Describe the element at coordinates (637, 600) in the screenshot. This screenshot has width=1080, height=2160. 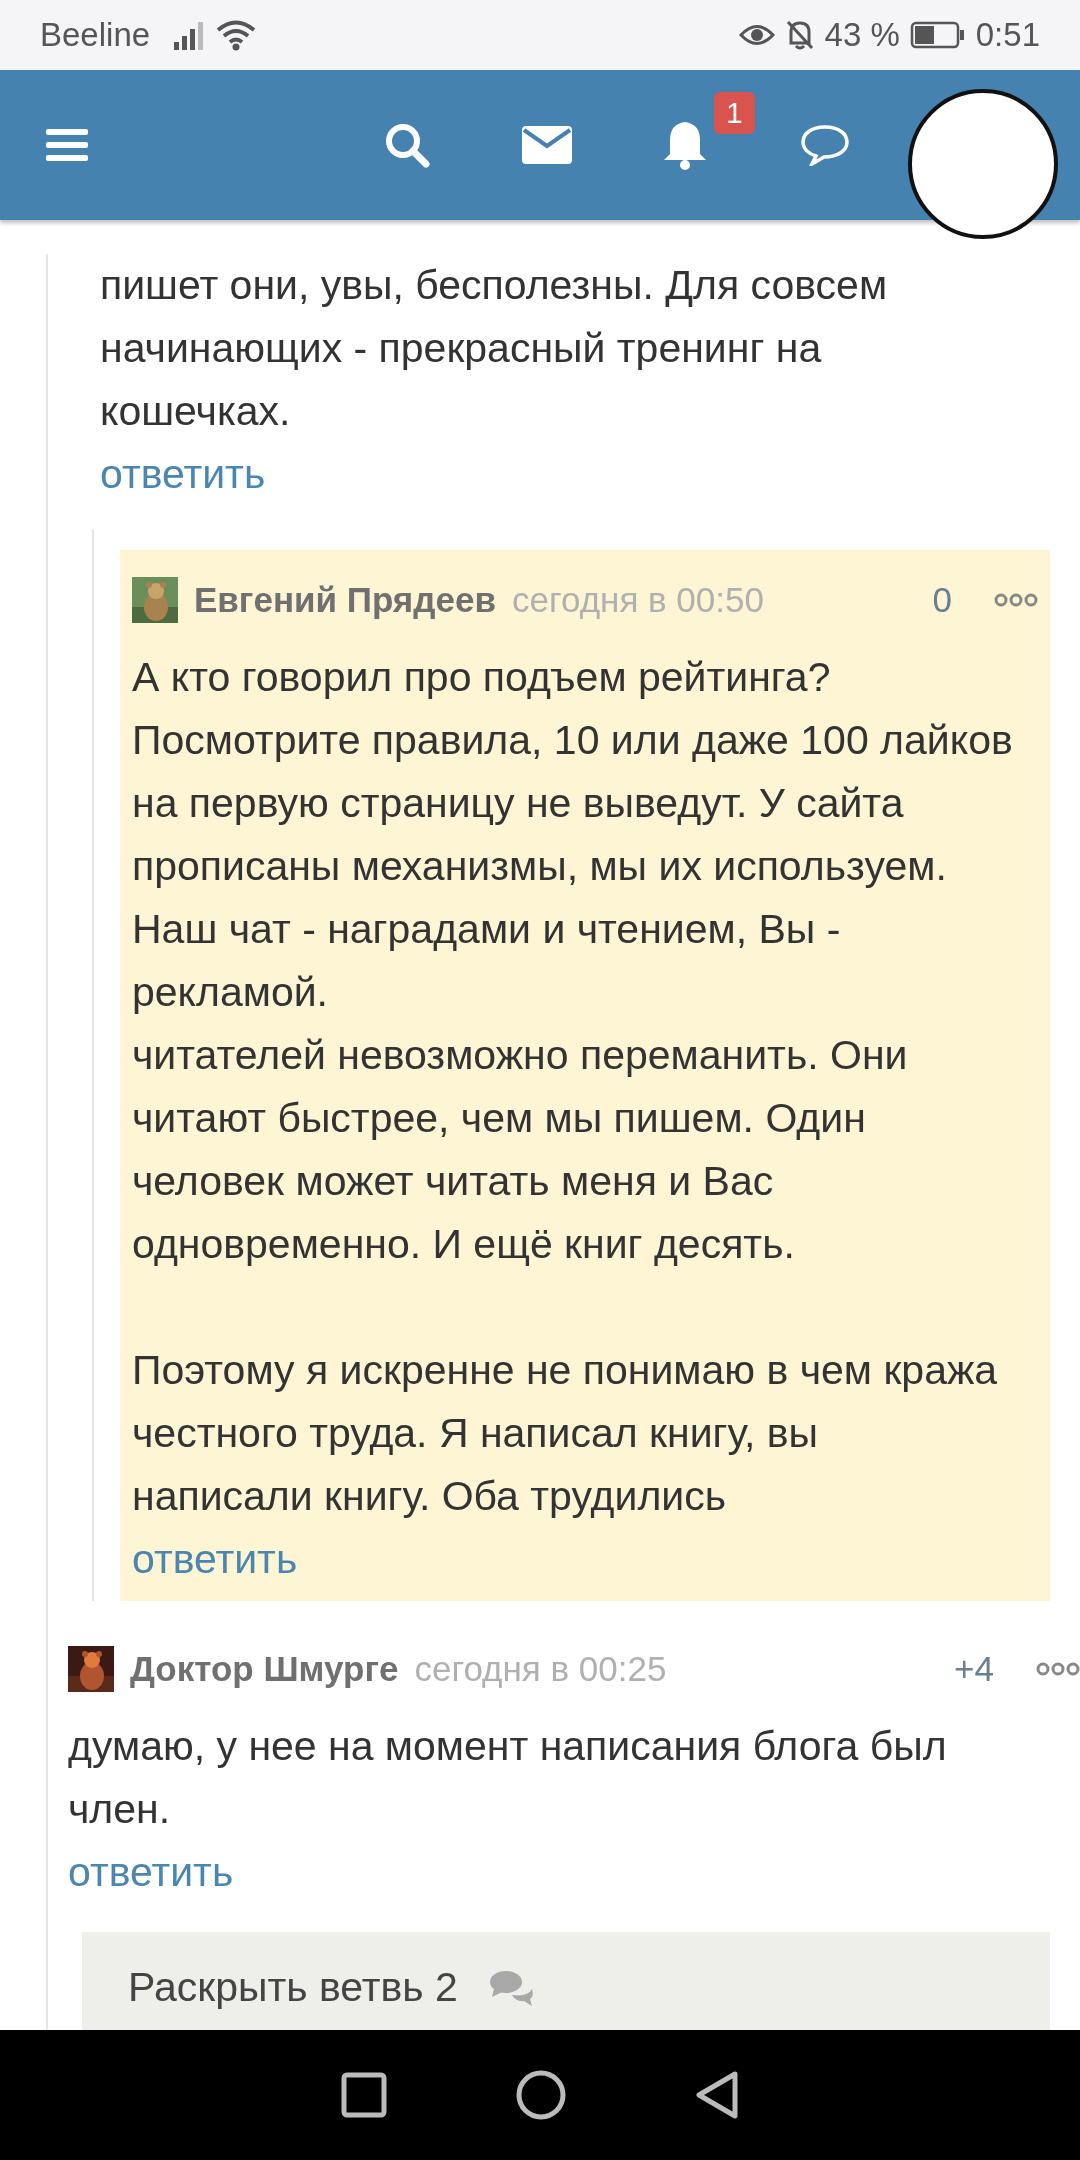
I see `comment-time: сегодня в 00:50` at that location.